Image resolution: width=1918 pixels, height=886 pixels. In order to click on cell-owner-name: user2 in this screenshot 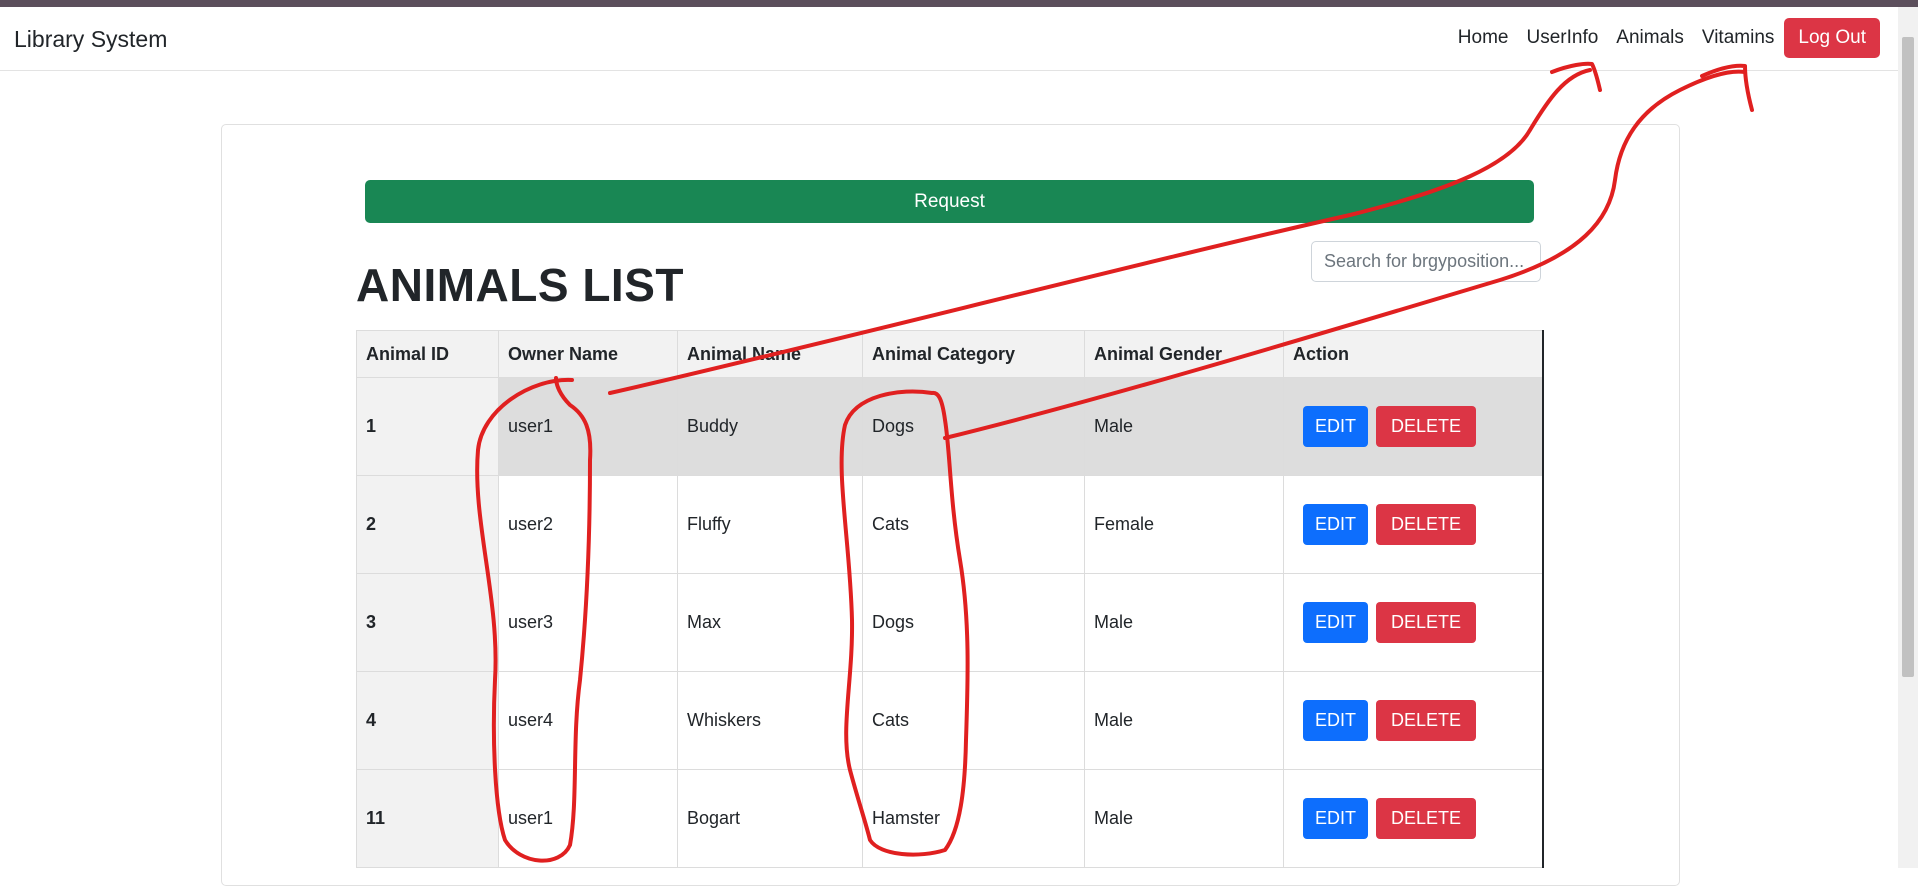, I will do `click(588, 524)`.